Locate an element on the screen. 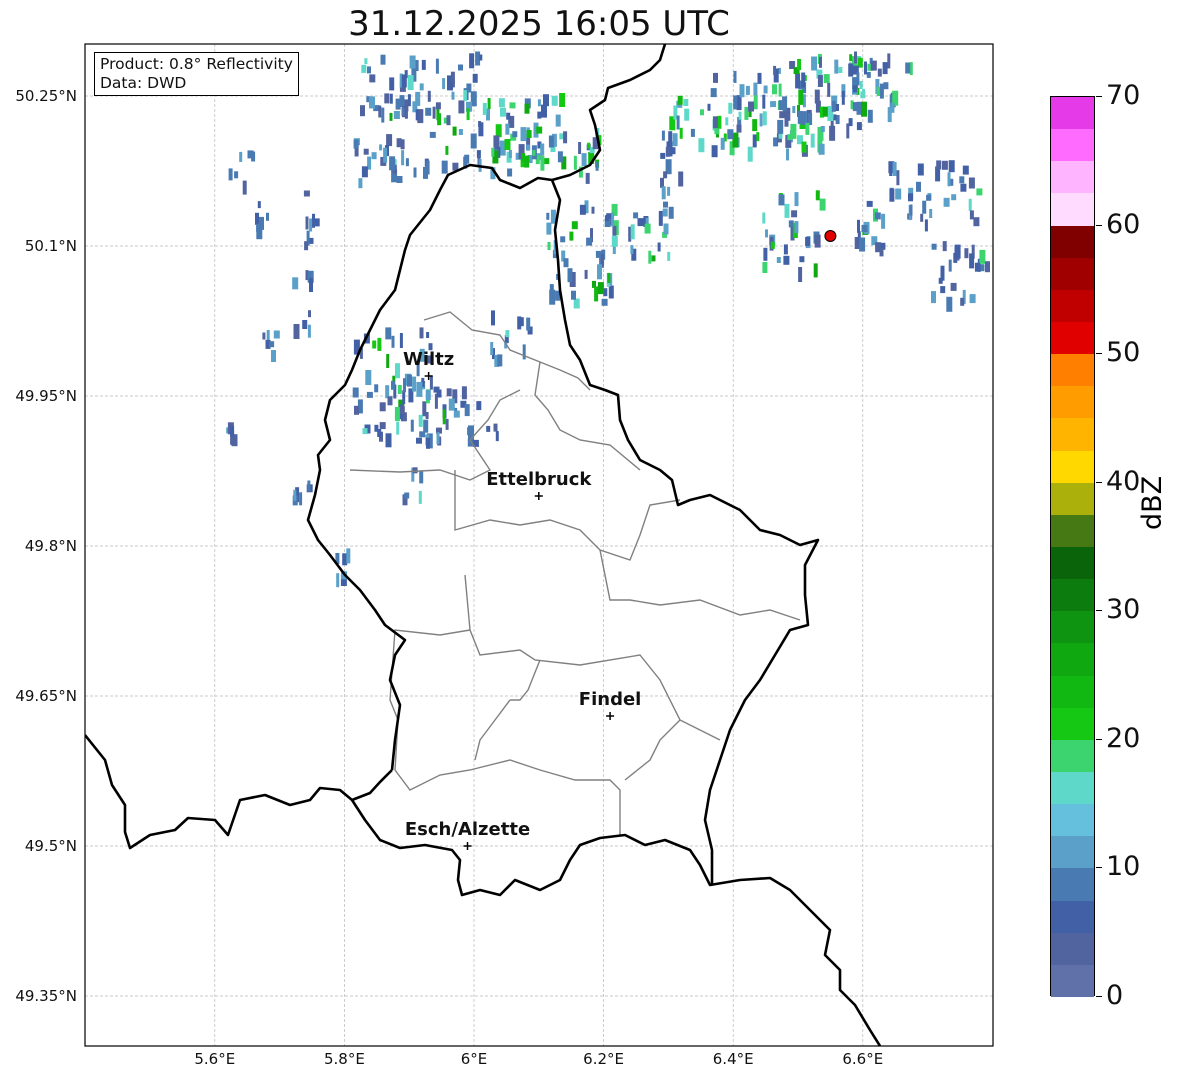 This screenshot has height=1081, width=1184. radar-site-marker is located at coordinates (830, 236).